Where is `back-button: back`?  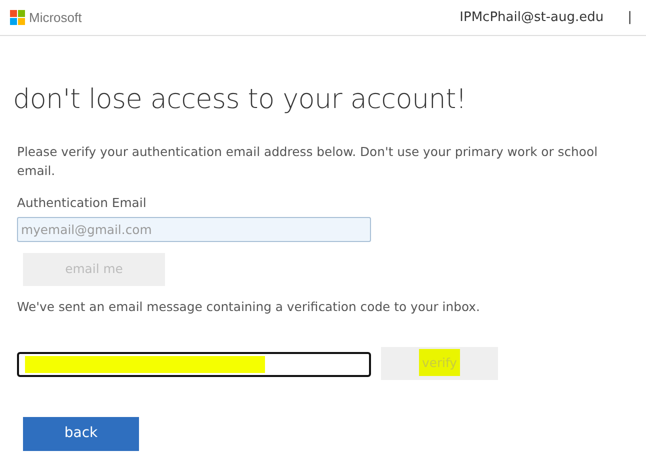
back-button: back is located at coordinates (81, 433).